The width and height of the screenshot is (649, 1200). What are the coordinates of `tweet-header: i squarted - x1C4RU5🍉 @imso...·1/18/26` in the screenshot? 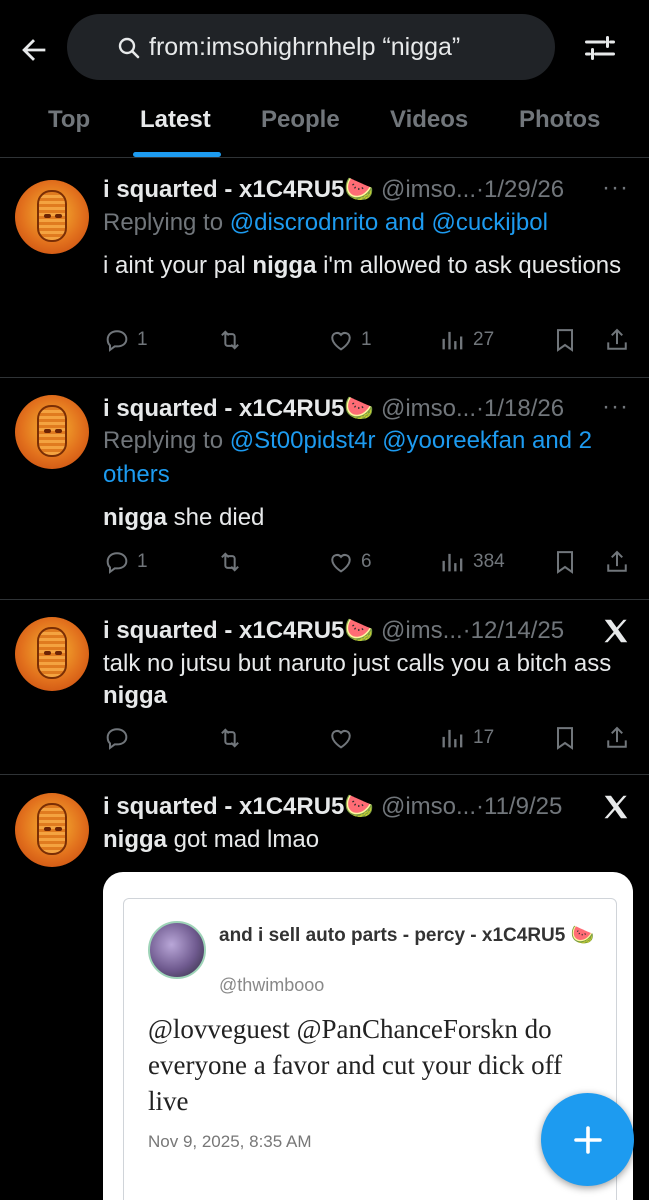 It's located at (333, 408).